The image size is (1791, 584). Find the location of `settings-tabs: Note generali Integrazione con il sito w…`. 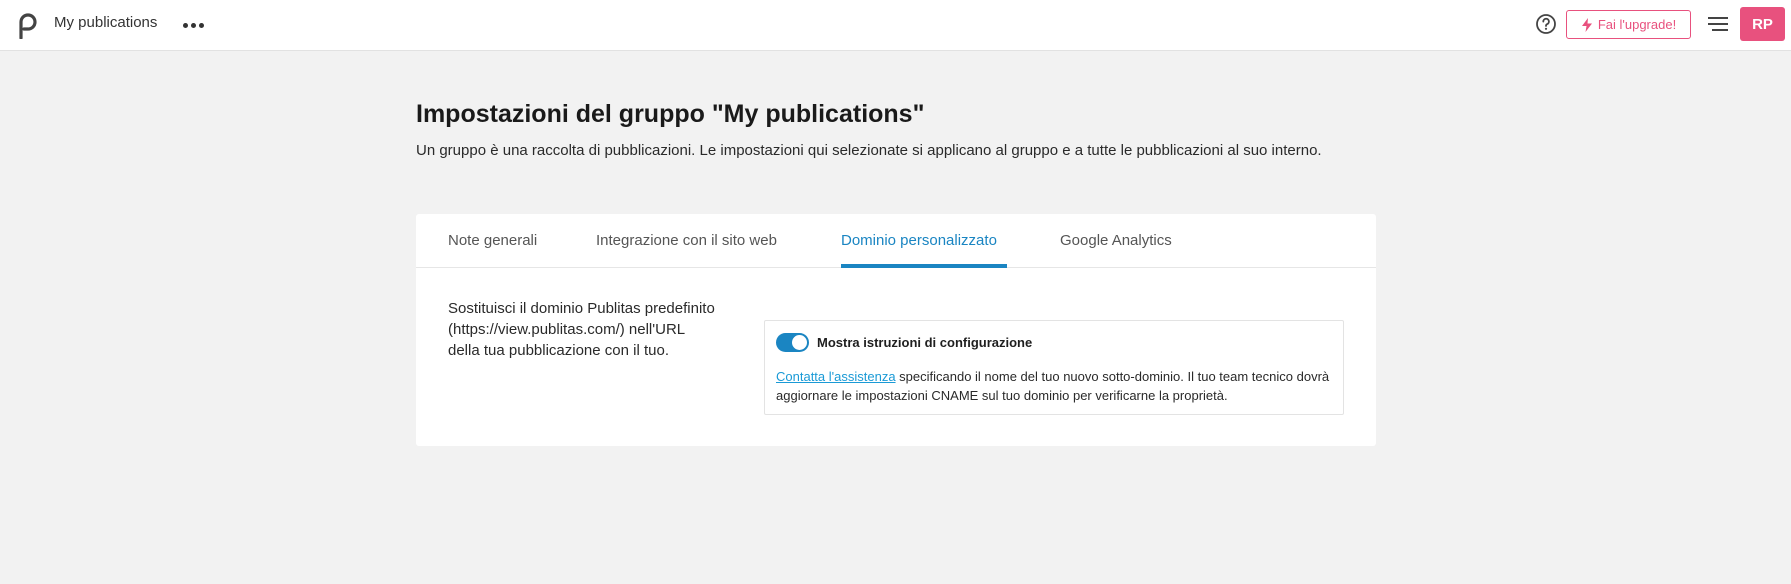

settings-tabs: Note generali Integrazione con il sito w… is located at coordinates (896, 241).